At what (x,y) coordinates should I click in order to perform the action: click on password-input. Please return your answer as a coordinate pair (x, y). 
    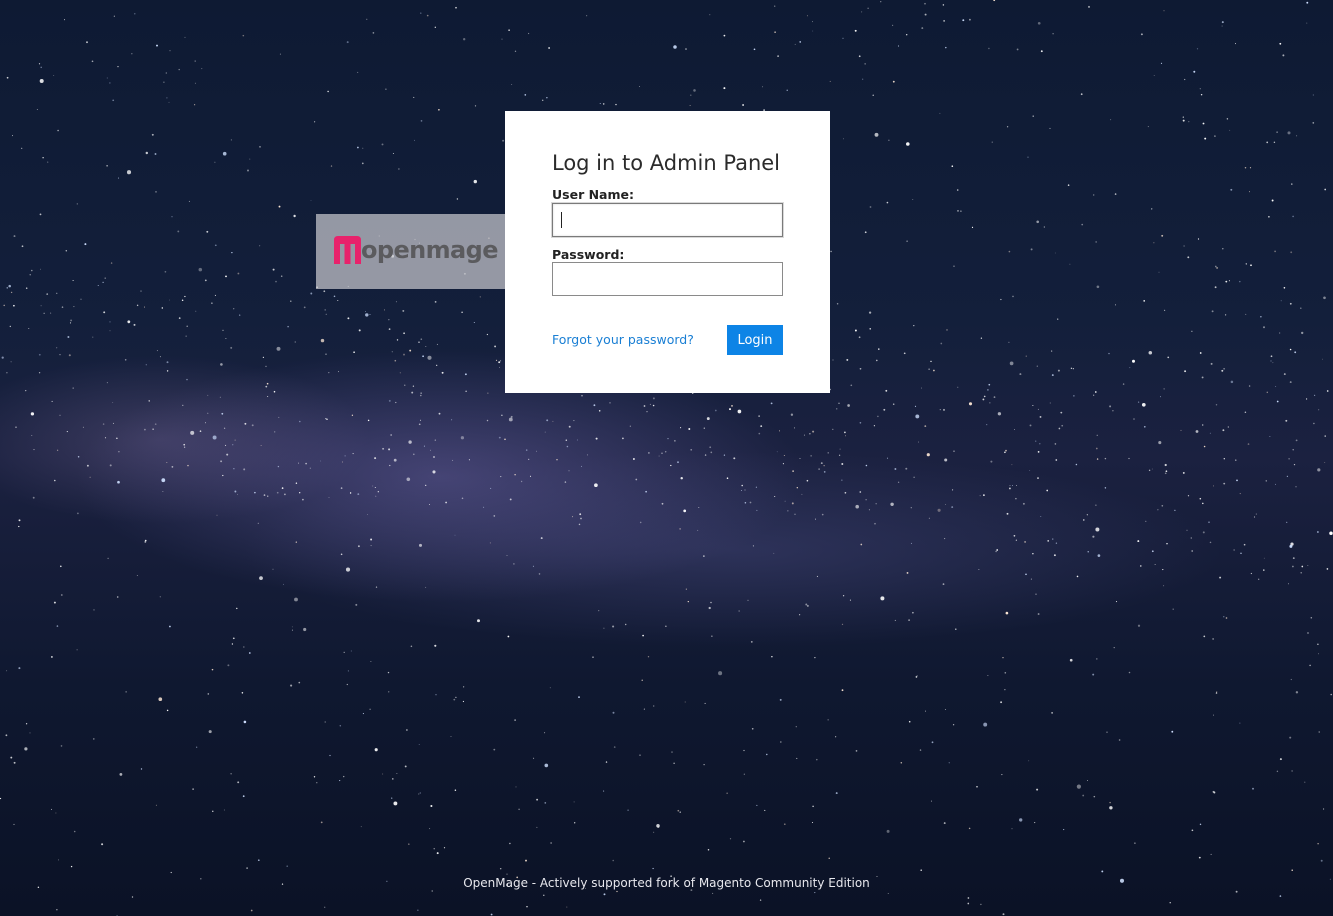
    Looking at the image, I should click on (667, 279).